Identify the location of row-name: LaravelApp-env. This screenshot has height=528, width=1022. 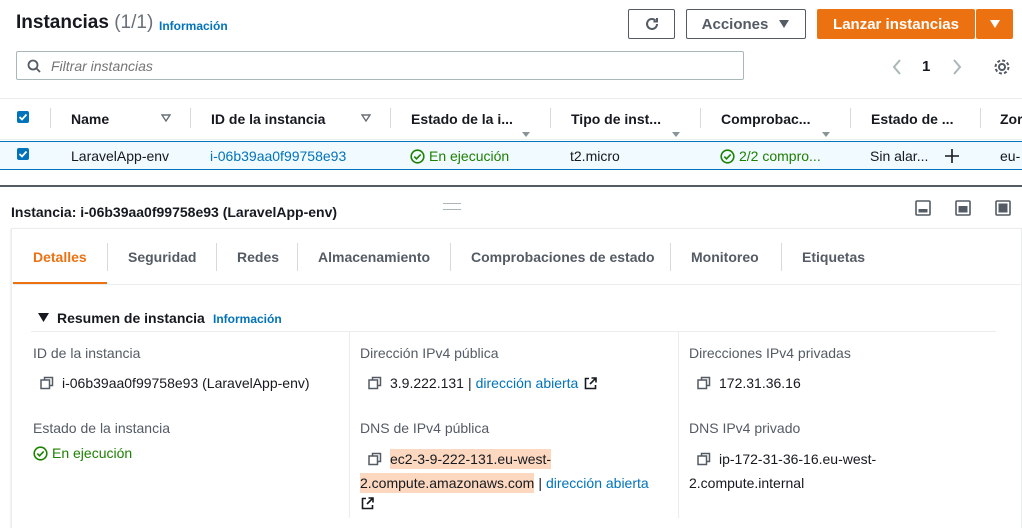
(120, 156).